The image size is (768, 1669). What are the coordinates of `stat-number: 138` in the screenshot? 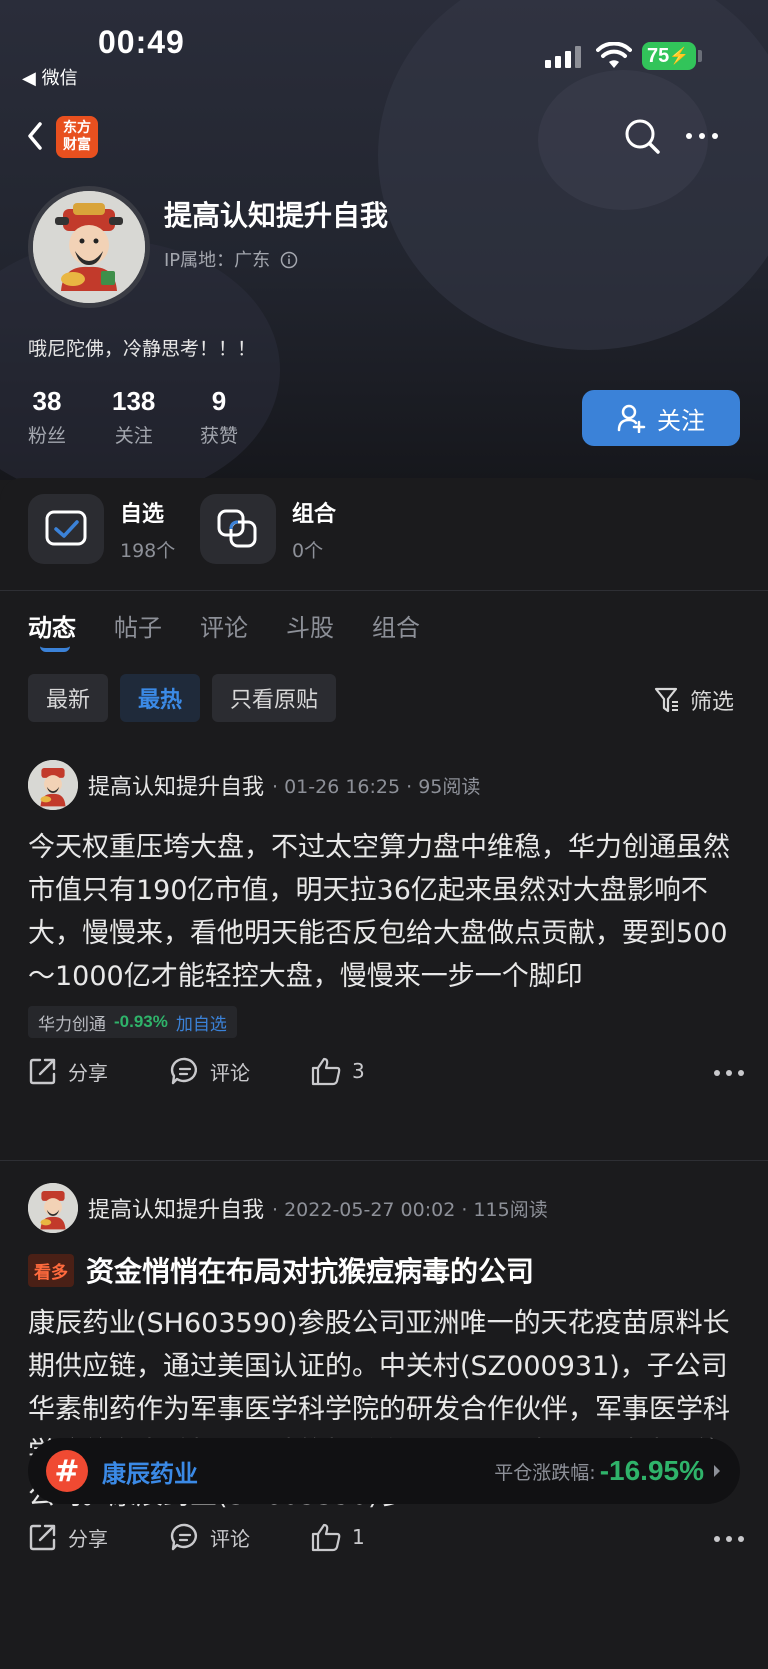 It's located at (134, 401).